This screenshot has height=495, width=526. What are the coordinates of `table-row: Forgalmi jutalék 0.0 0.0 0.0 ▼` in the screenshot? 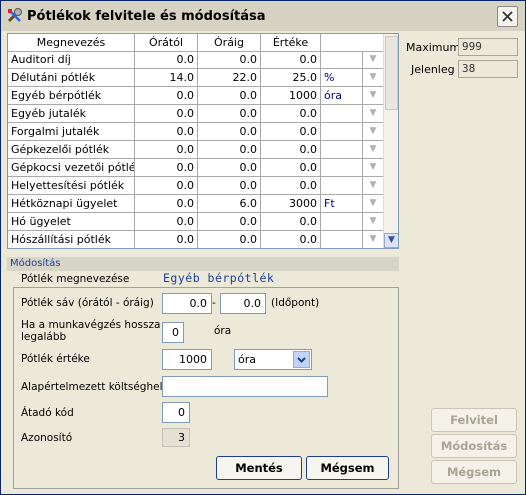 It's located at (195, 132).